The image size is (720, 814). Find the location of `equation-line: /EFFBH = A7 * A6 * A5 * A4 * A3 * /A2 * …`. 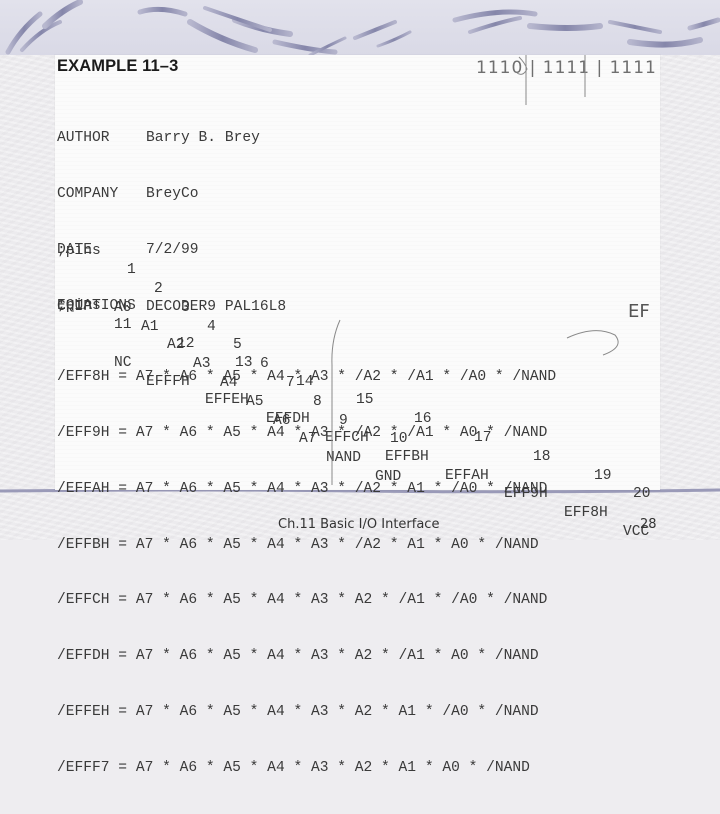

equation-line: /EFFBH = A7 * A6 * A5 * A4 * A3 * /A2 * … is located at coordinates (298, 544).